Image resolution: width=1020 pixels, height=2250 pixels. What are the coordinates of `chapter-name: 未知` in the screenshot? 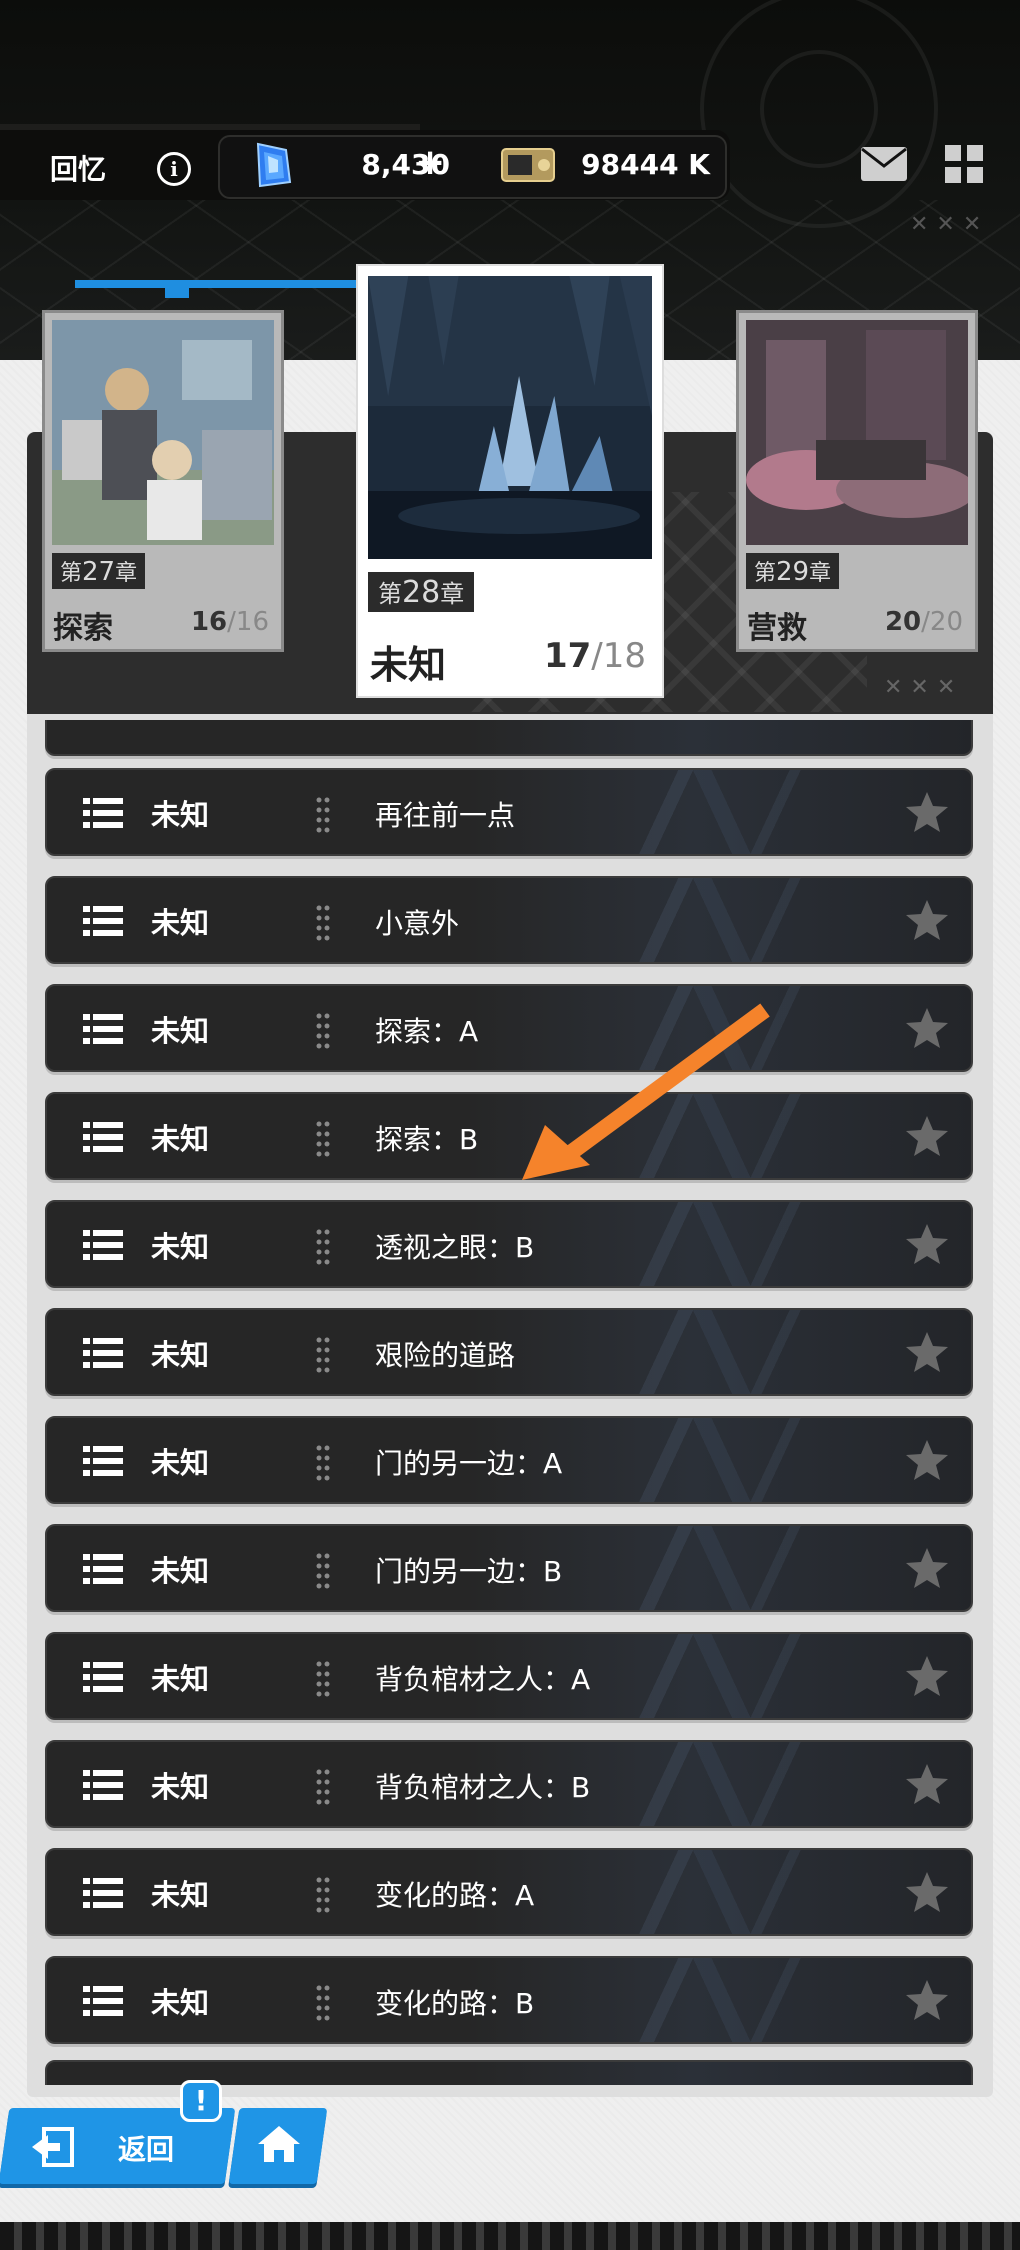 It's located at (408, 665).